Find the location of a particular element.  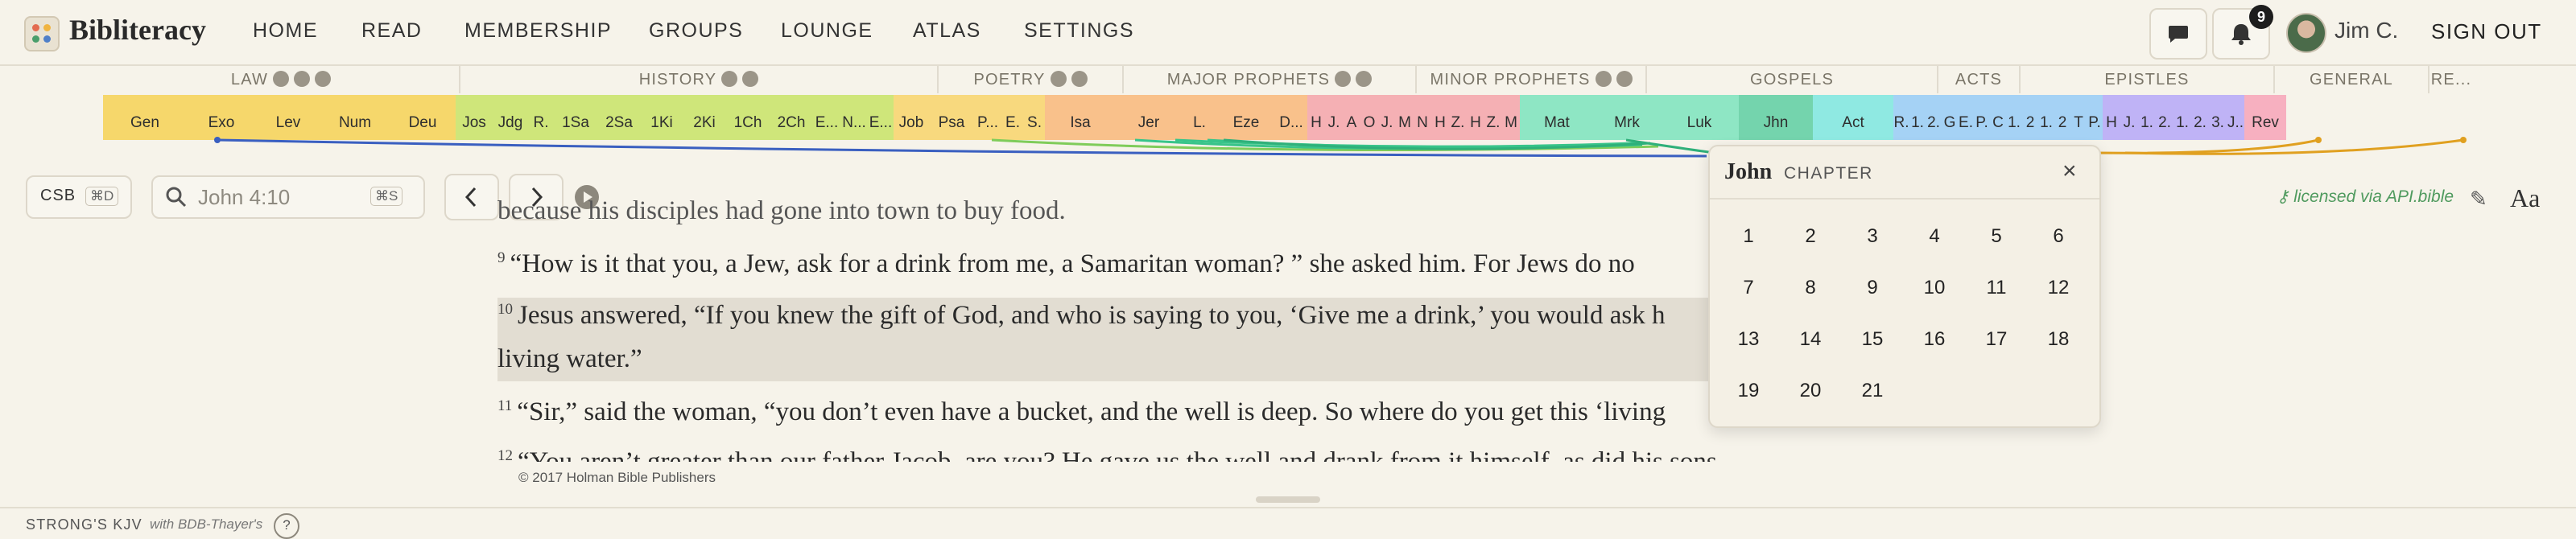

brand-name: Bibliteracy is located at coordinates (137, 30).